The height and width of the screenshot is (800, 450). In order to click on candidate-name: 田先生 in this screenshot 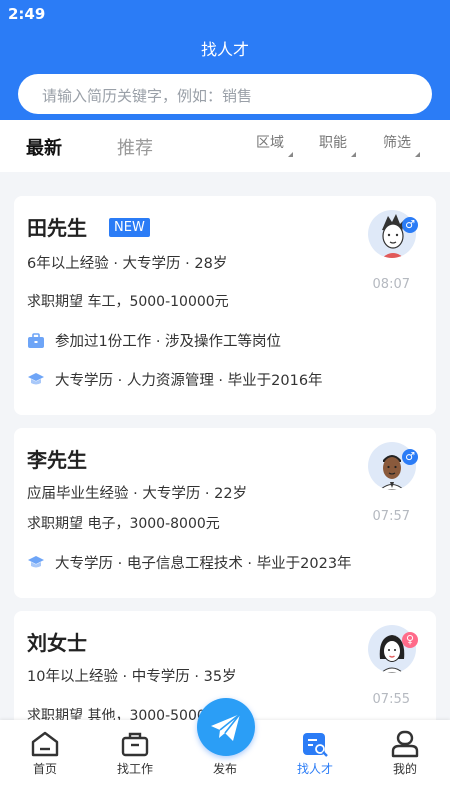, I will do `click(57, 228)`.